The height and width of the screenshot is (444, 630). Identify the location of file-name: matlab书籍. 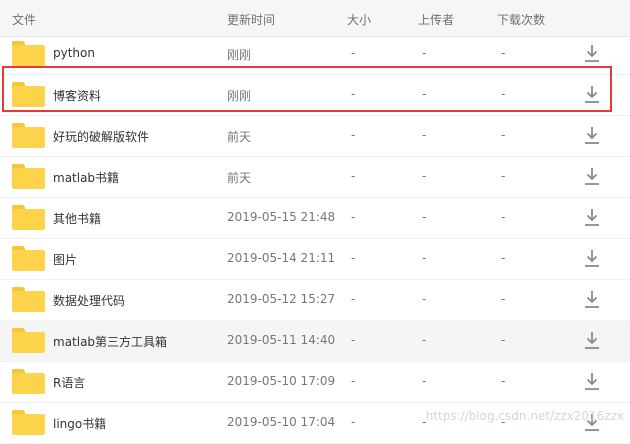
(86, 177).